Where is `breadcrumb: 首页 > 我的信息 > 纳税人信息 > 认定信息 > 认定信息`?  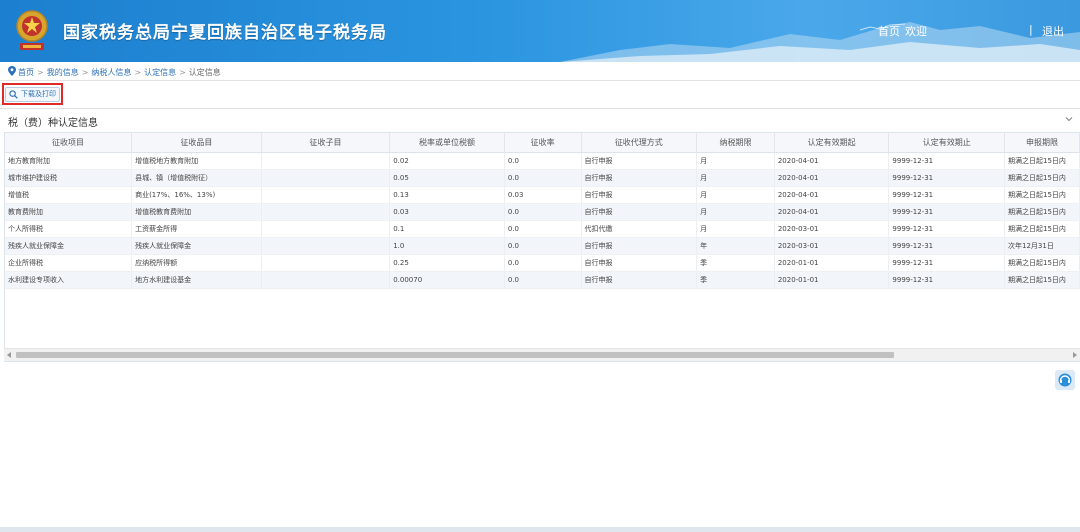 breadcrumb: 首页 > 我的信息 > 纳税人信息 > 认定信息 > 认定信息 is located at coordinates (114, 72).